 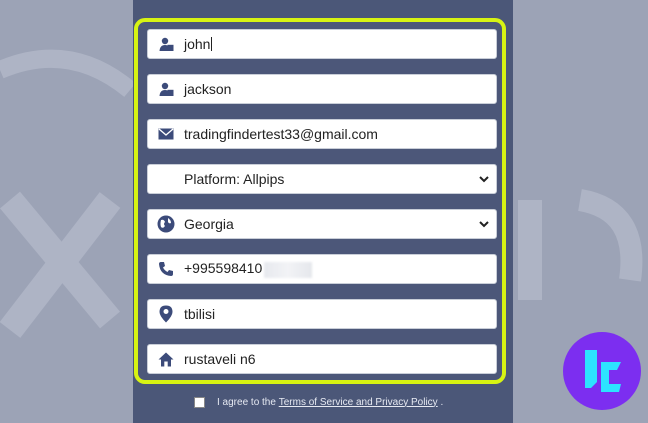 What do you see at coordinates (248, 269) in the screenshot?
I see `phone-value: +995598410` at bounding box center [248, 269].